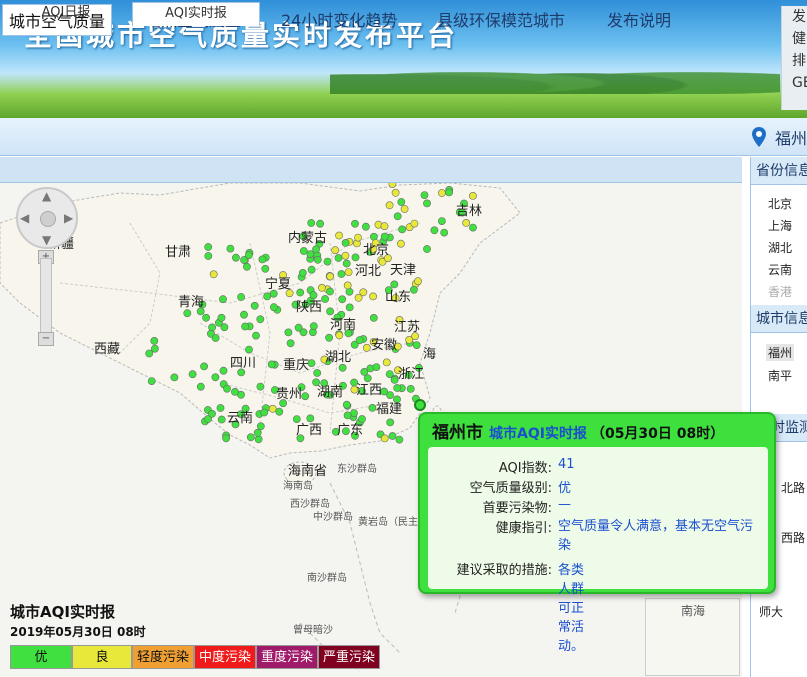 This screenshot has width=807, height=677. Describe the element at coordinates (639, 19) in the screenshot. I see `nav-release-notes: 发布说明` at that location.